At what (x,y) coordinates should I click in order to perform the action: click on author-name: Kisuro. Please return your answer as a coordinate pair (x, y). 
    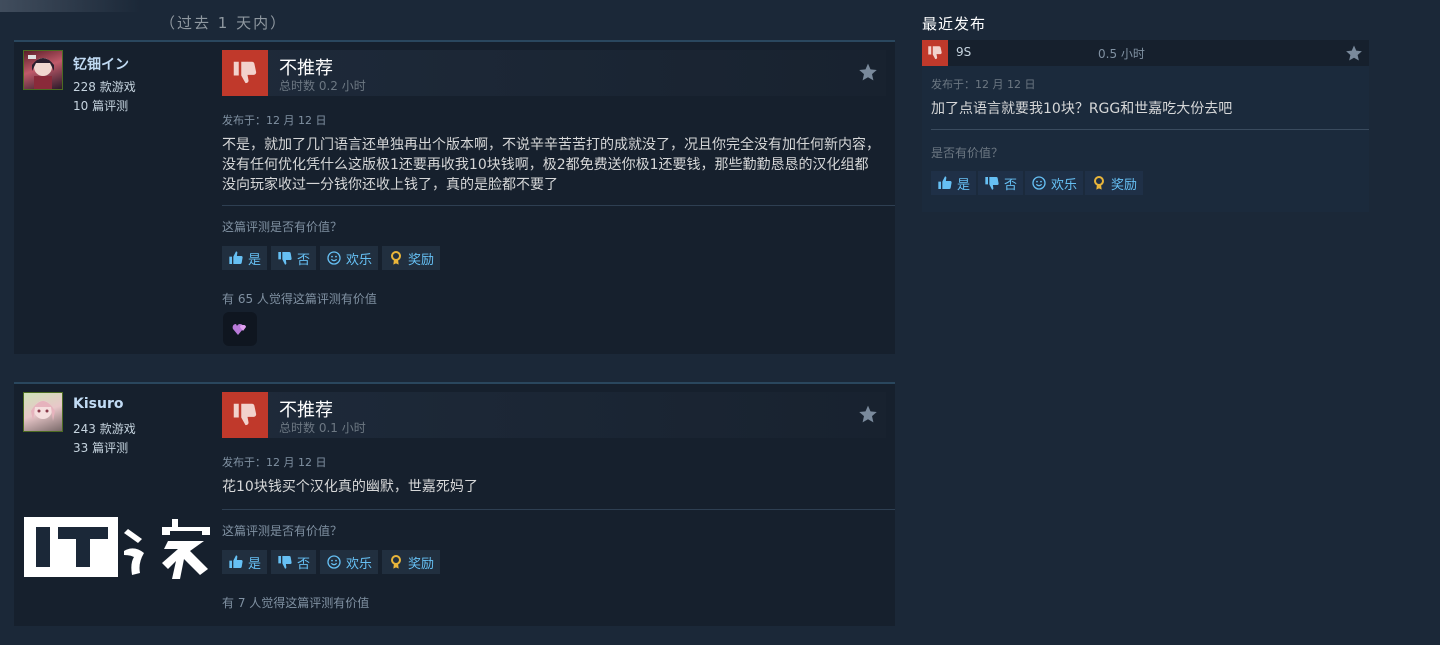
    Looking at the image, I should click on (98, 404).